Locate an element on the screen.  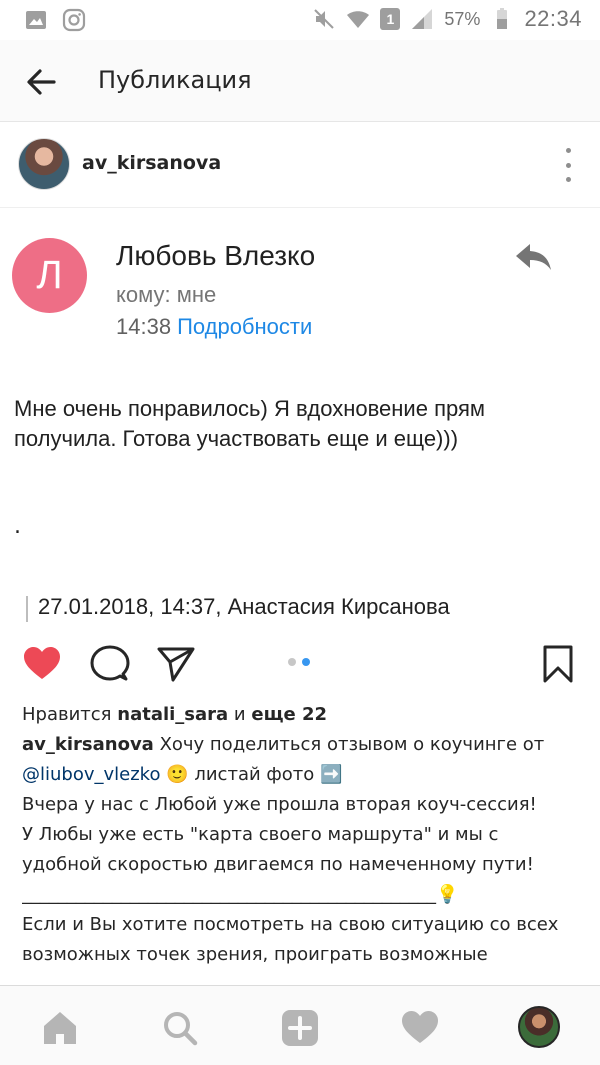
signal-icon is located at coordinates (422, 19).